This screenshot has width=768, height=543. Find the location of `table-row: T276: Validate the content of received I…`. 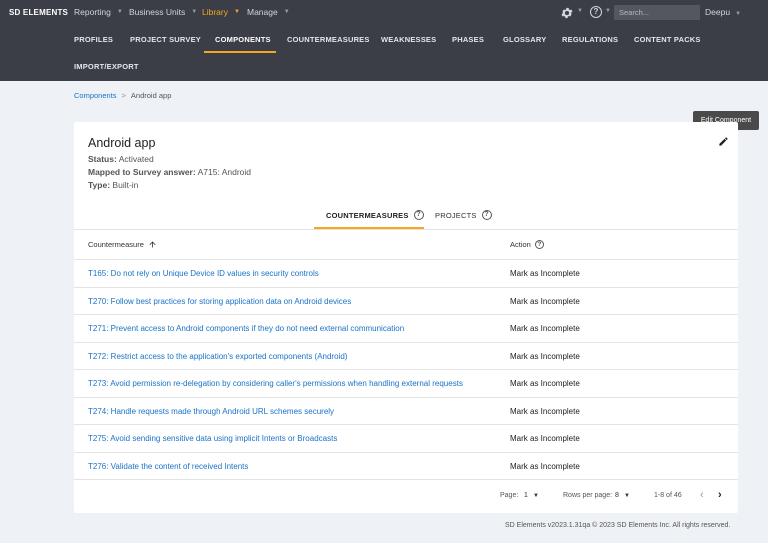

table-row: T276: Validate the content of received I… is located at coordinates (406, 466).